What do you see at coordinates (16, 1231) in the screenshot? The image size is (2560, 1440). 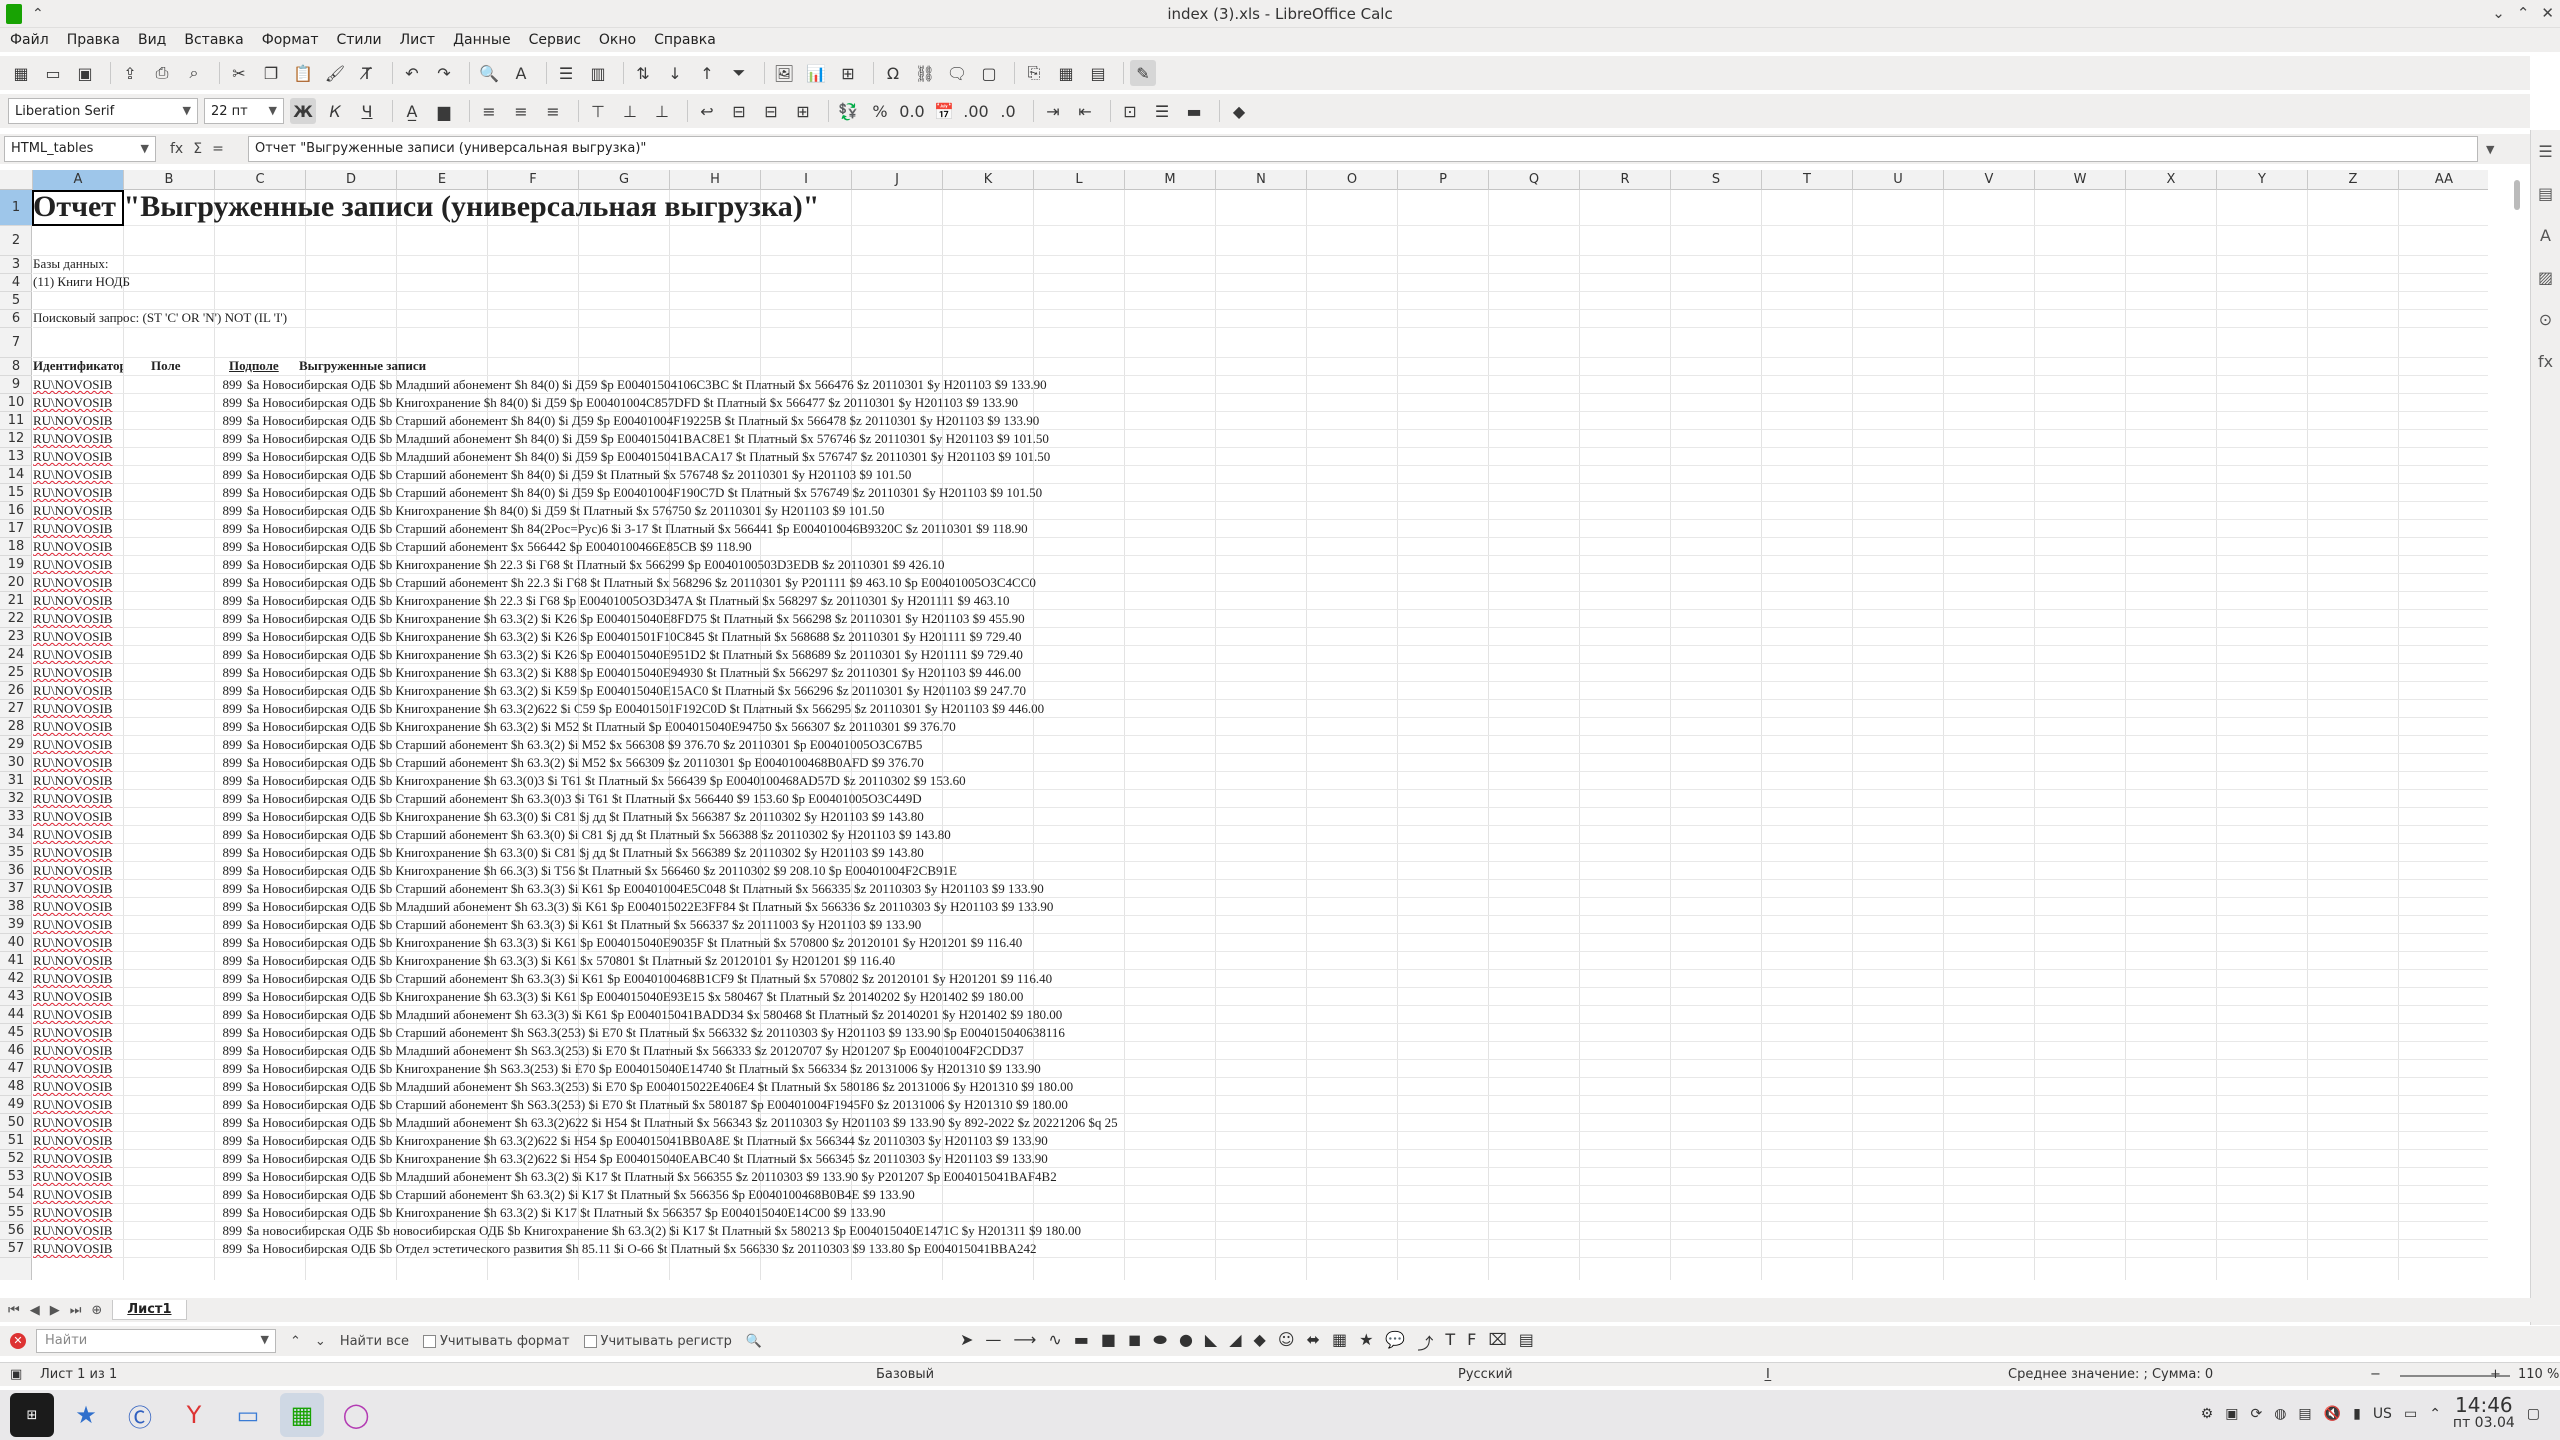 I see `row-header-56: 56` at bounding box center [16, 1231].